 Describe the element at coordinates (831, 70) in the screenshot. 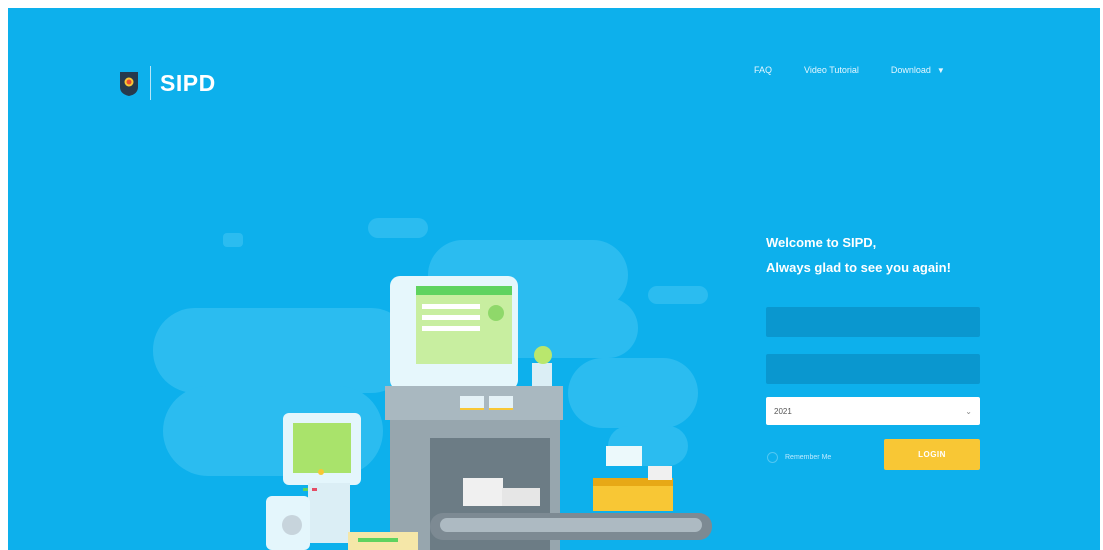

I see `nav-video-tutorial: Video Tutorial` at that location.